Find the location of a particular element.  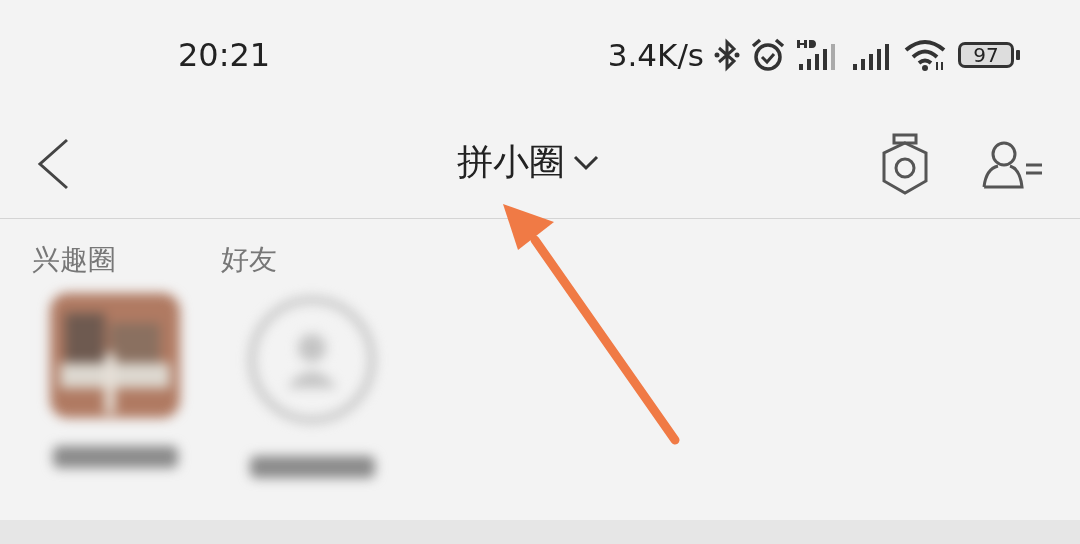

clock-time: 20:21 is located at coordinates (224, 55).